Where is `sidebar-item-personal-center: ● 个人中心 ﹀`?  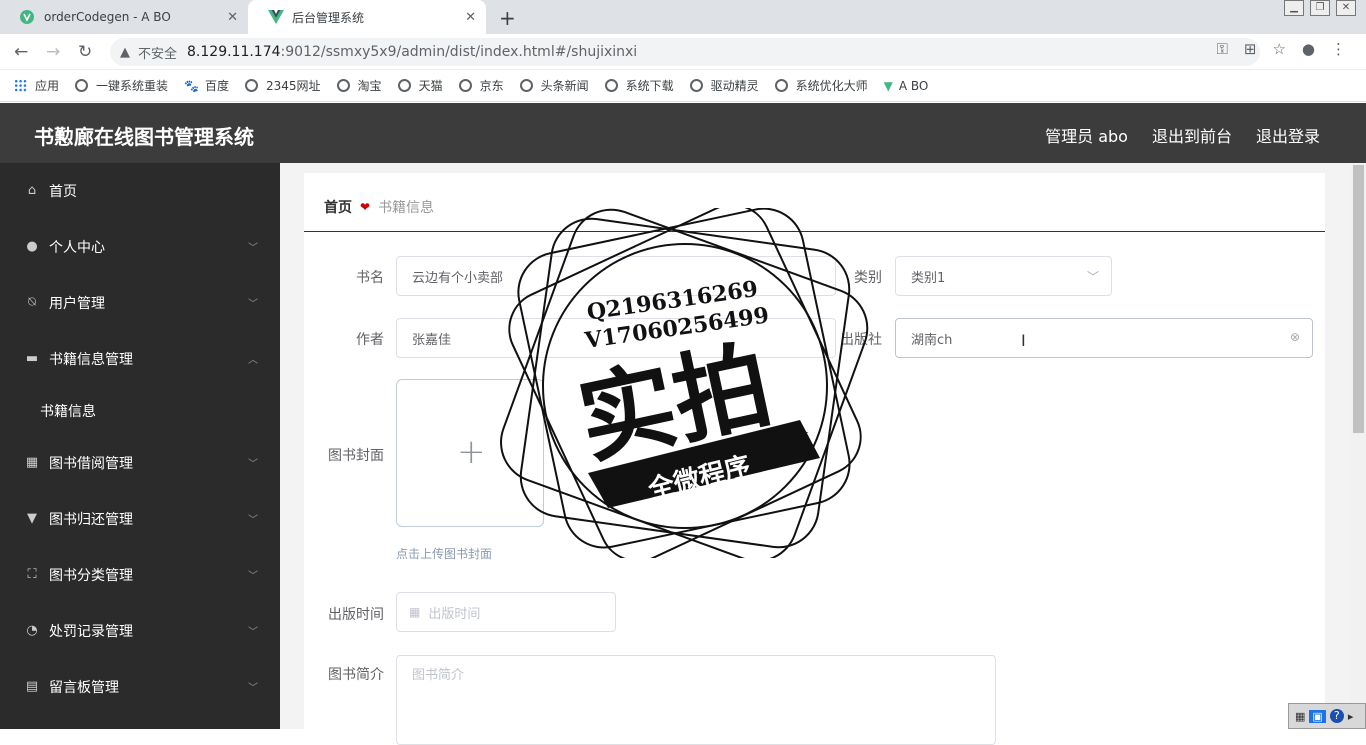 sidebar-item-personal-center: ● 个人中心 ﹀ is located at coordinates (140, 247).